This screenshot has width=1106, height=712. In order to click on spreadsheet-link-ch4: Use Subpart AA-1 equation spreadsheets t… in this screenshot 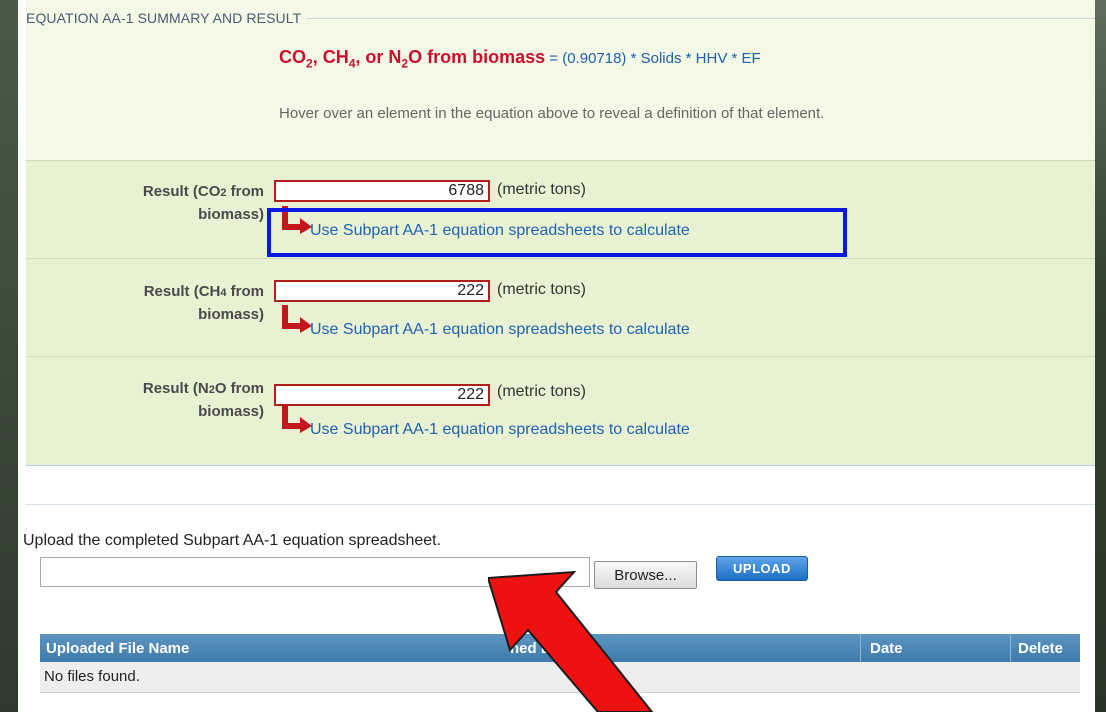, I will do `click(500, 330)`.